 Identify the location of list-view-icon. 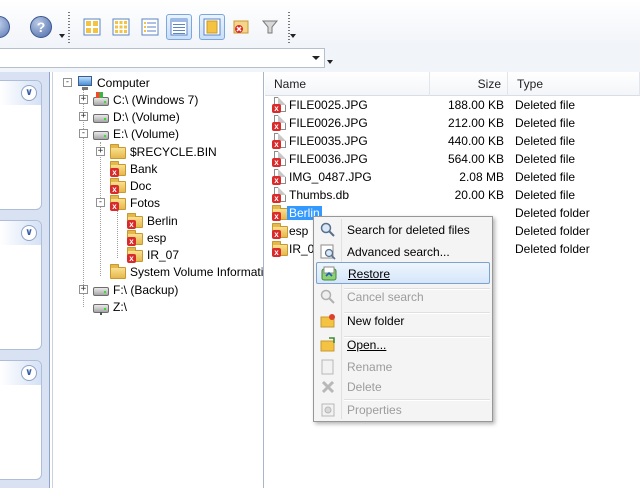
(150, 27).